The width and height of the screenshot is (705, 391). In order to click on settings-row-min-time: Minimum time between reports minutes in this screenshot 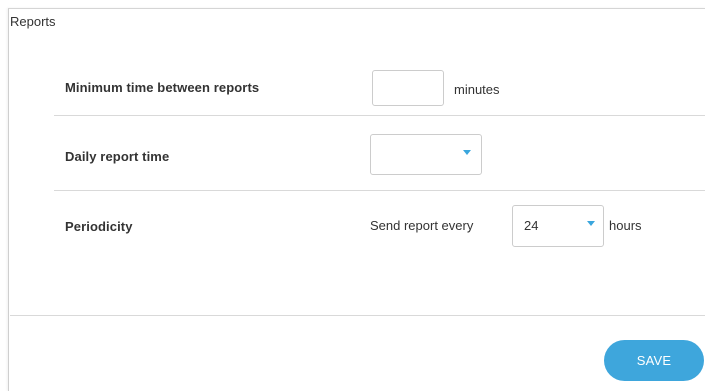, I will do `click(379, 87)`.